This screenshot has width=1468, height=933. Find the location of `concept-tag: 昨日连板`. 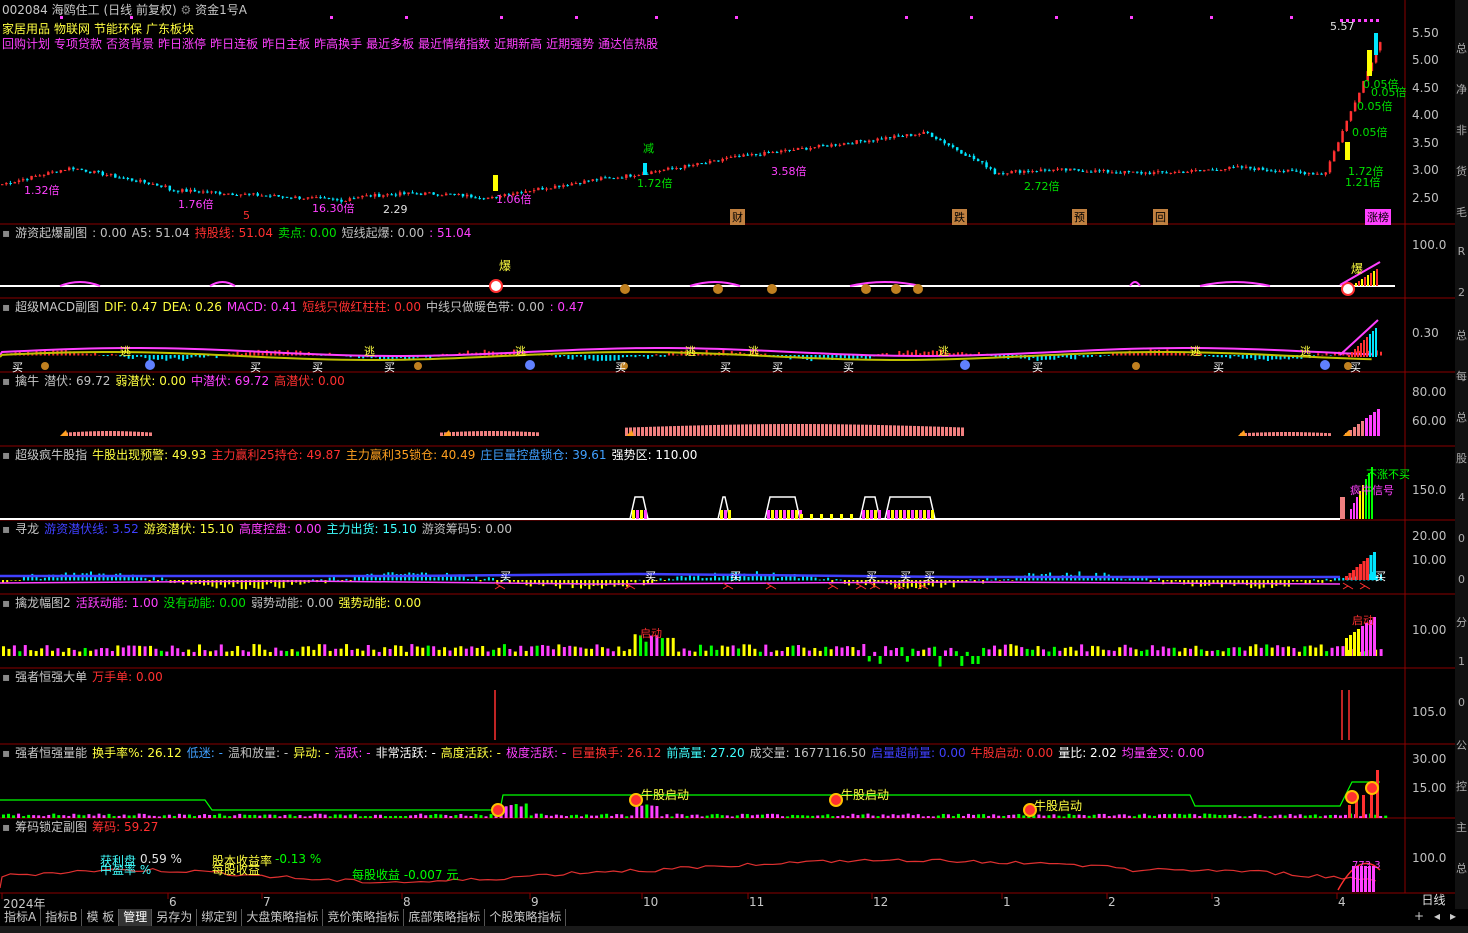

concept-tag: 昨日连板 is located at coordinates (234, 44).